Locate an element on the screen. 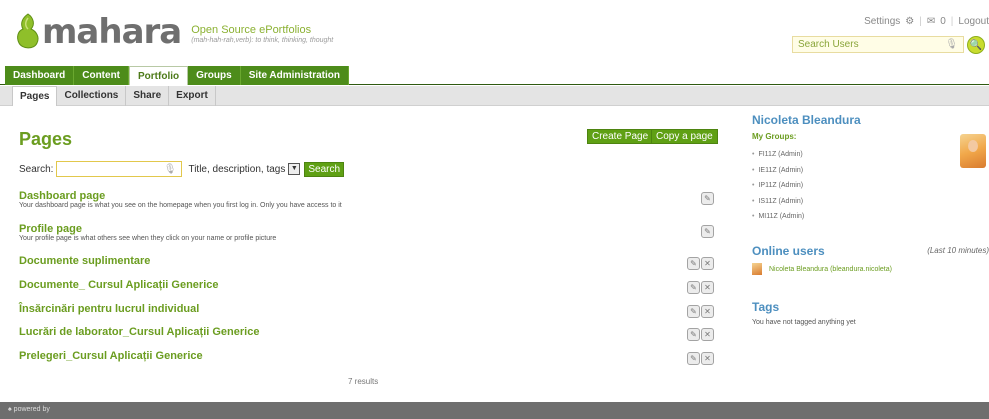  group-link: IE11Z (Admin) is located at coordinates (778, 171).